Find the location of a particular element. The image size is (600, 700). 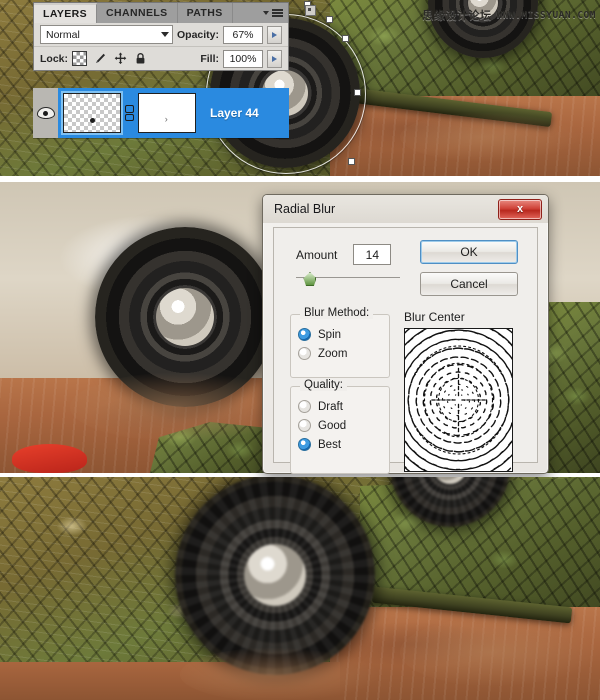

link-mask-icon is located at coordinates (129, 113).